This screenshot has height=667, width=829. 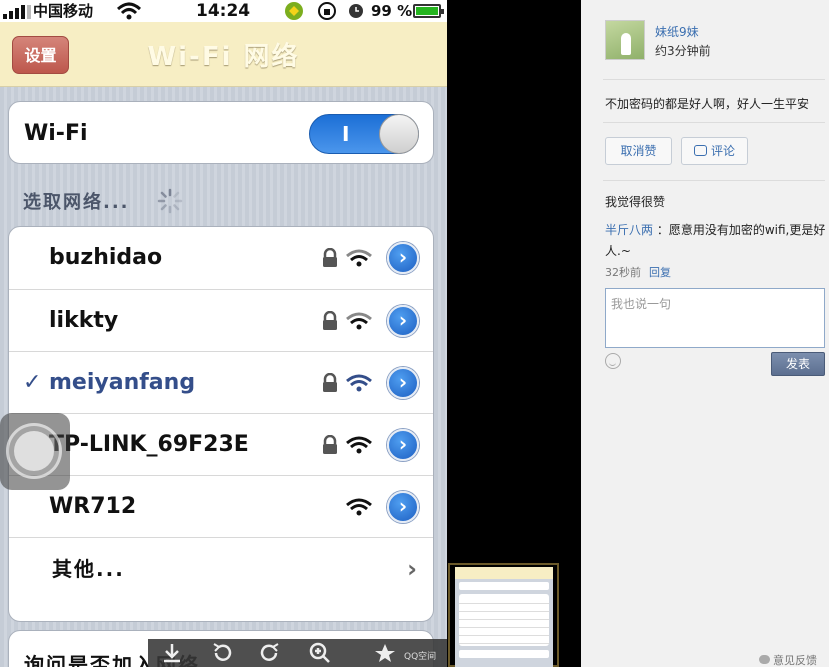 What do you see at coordinates (106, 257) in the screenshot?
I see `network-name: buzhidao` at bounding box center [106, 257].